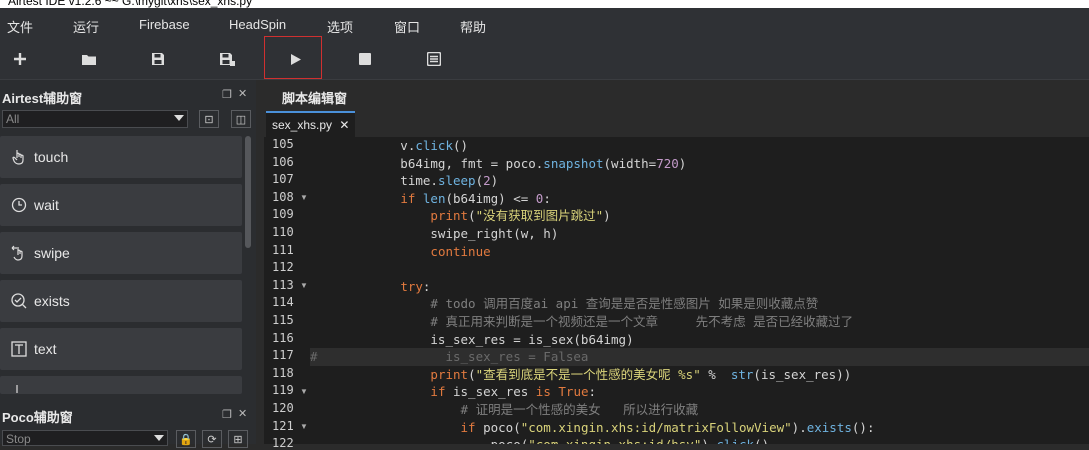 The image size is (1089, 450). I want to click on code-line-current: # is_sex_res = Falsea, so click(699, 357).